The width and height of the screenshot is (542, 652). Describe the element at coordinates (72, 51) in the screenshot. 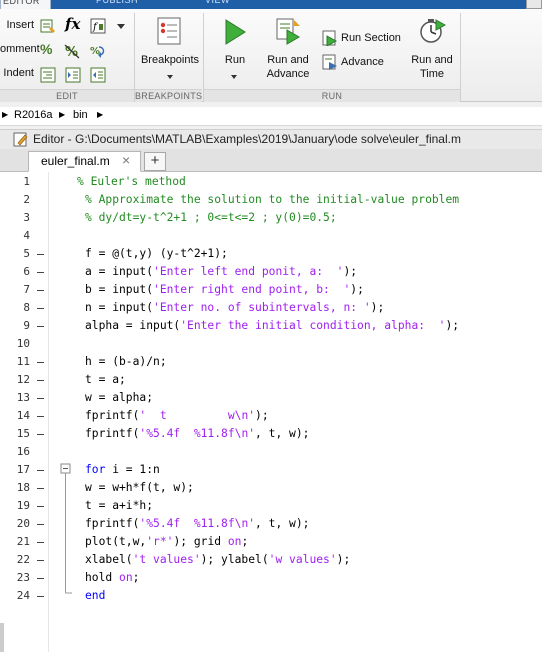

I see `uncomment-icon: %` at that location.